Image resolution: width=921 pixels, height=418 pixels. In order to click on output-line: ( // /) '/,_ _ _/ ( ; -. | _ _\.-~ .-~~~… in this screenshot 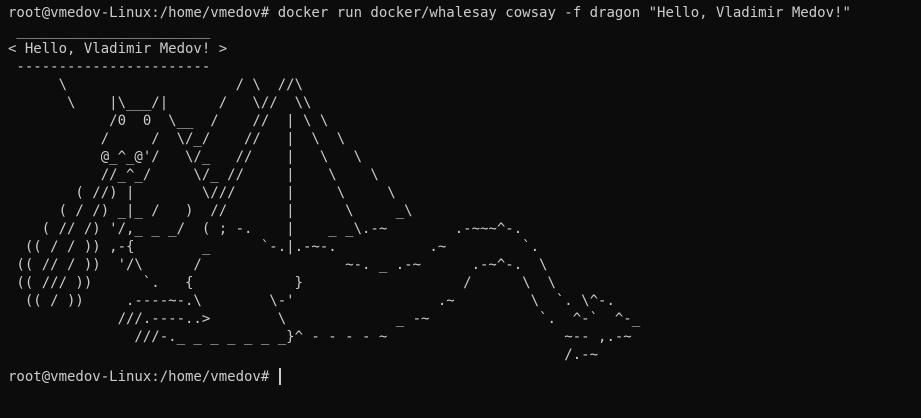, I will do `click(265, 229)`.